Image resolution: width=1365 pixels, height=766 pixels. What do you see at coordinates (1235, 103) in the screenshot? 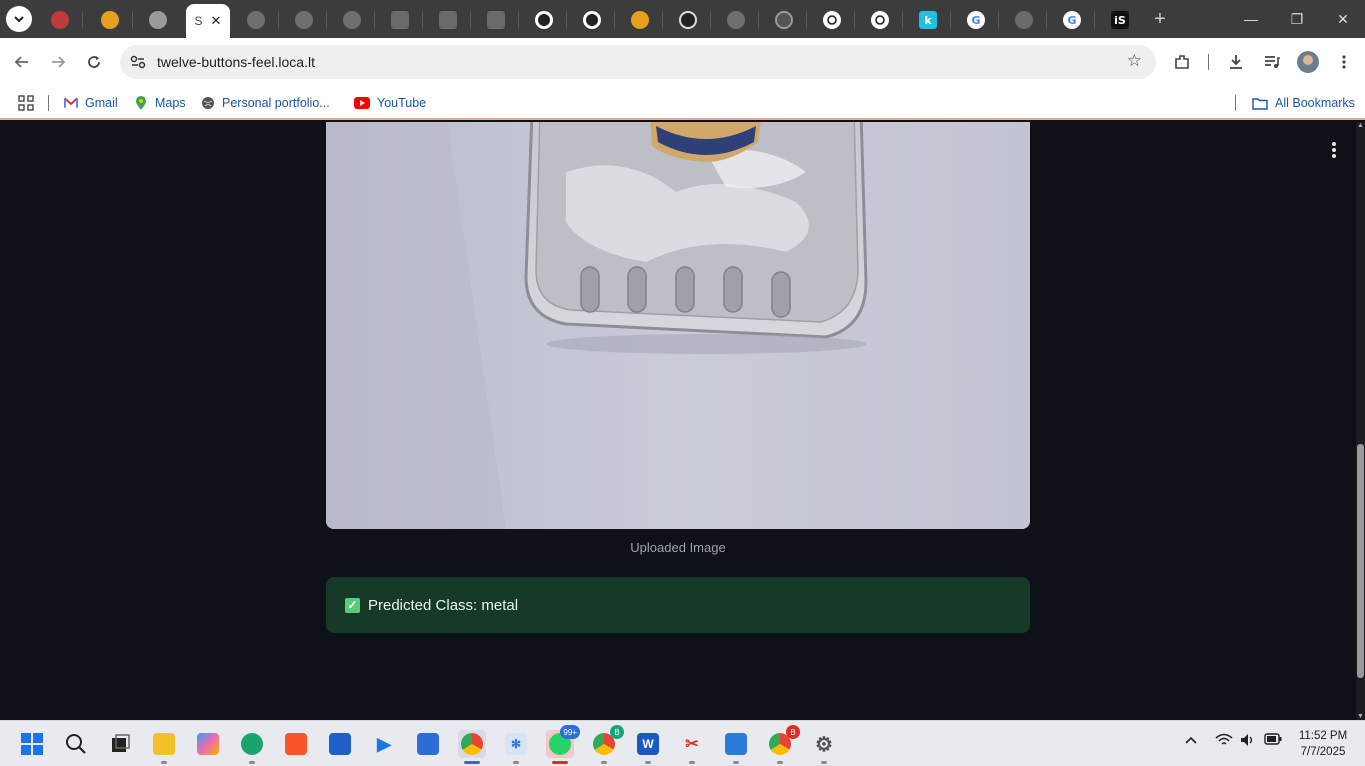
I see `bookmarks-divider` at bounding box center [1235, 103].